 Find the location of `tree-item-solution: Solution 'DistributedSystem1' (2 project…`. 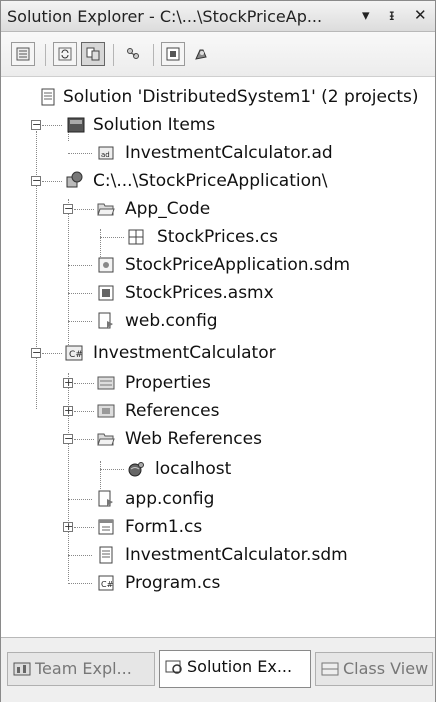

tree-item-solution: Solution 'DistributedSystem1' (2 project… is located at coordinates (218, 97).